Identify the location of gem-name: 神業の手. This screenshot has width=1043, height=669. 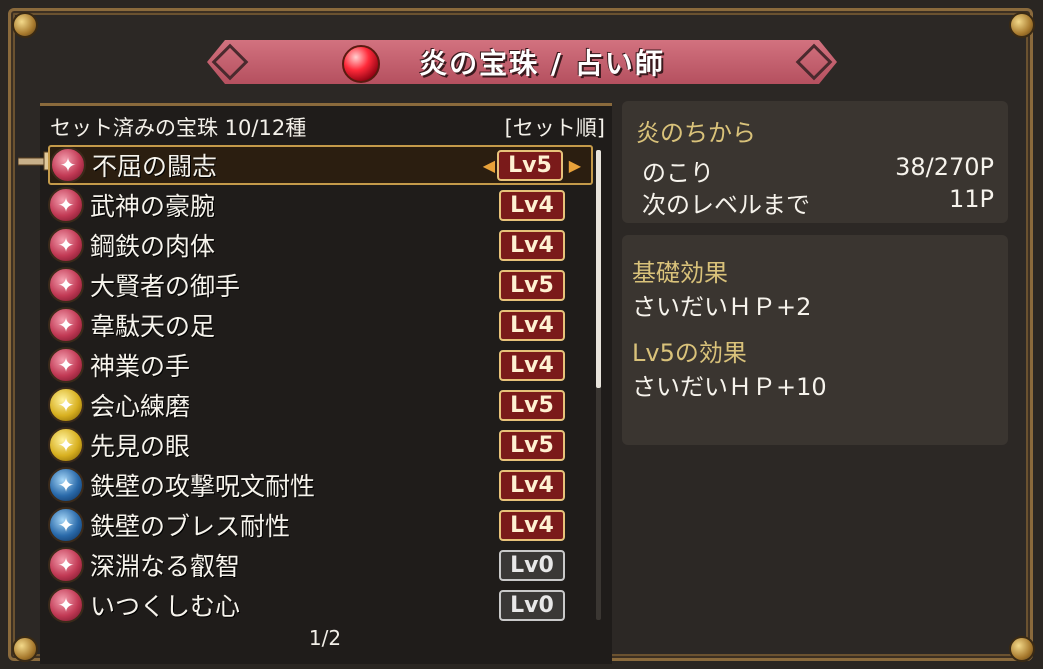
(140, 366).